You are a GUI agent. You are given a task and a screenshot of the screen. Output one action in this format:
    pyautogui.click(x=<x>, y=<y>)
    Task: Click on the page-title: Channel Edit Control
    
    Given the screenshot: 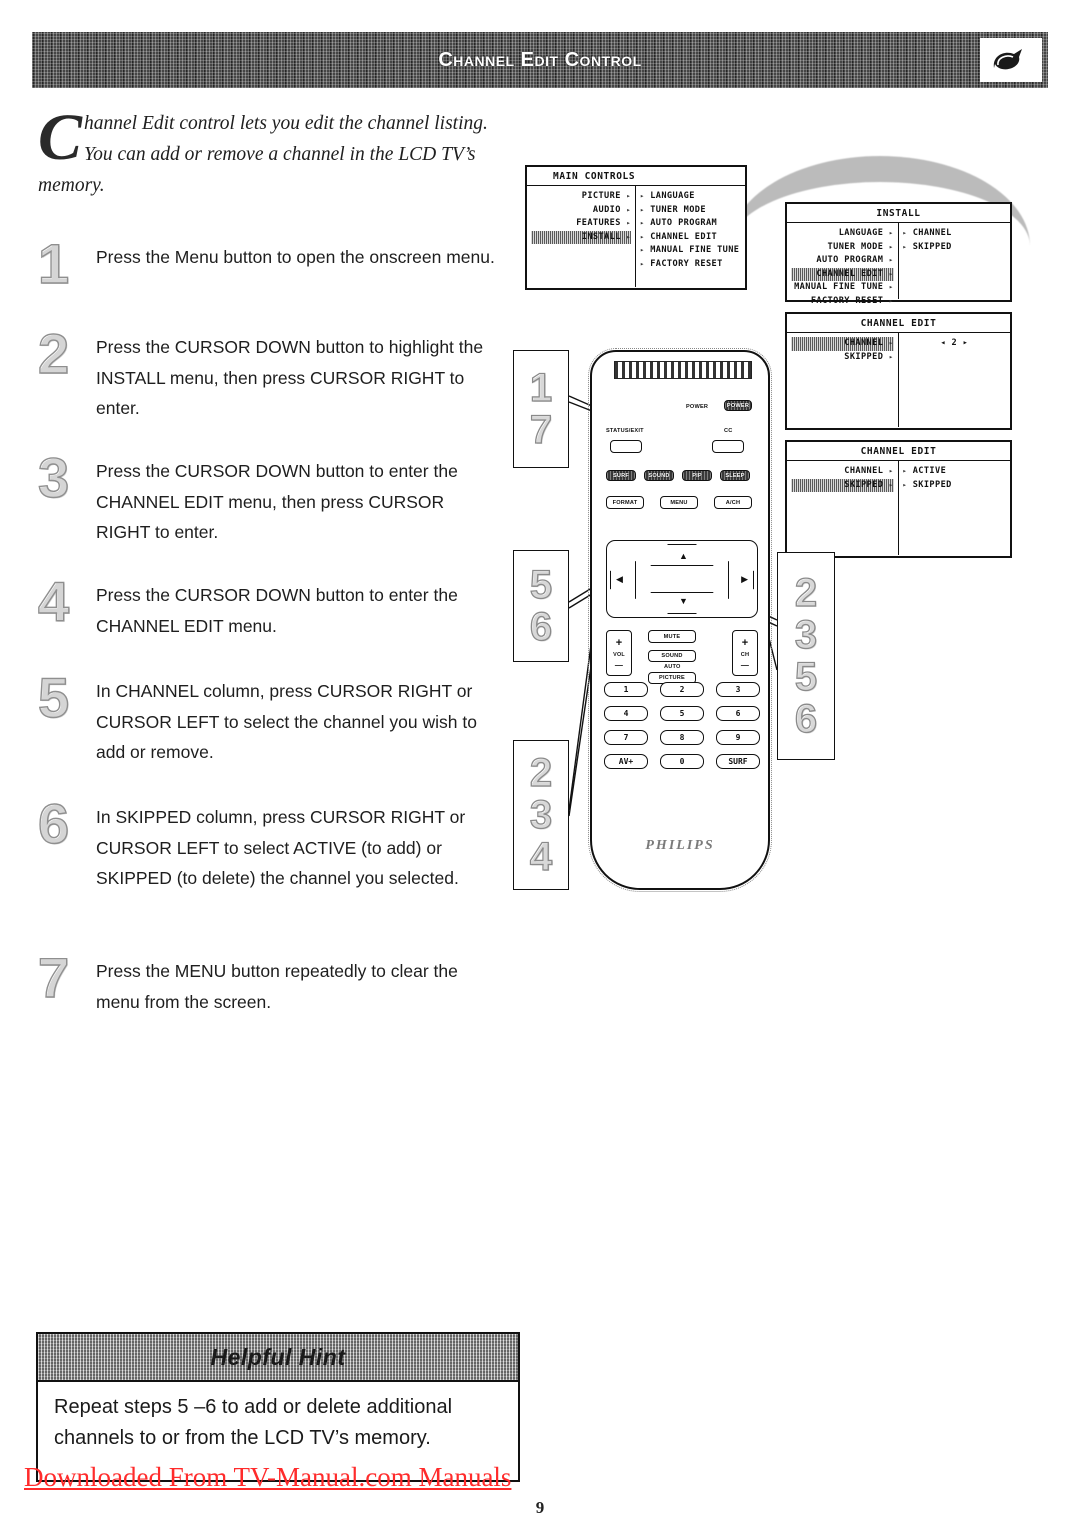 What is the action you would take?
    pyautogui.click(x=540, y=59)
    